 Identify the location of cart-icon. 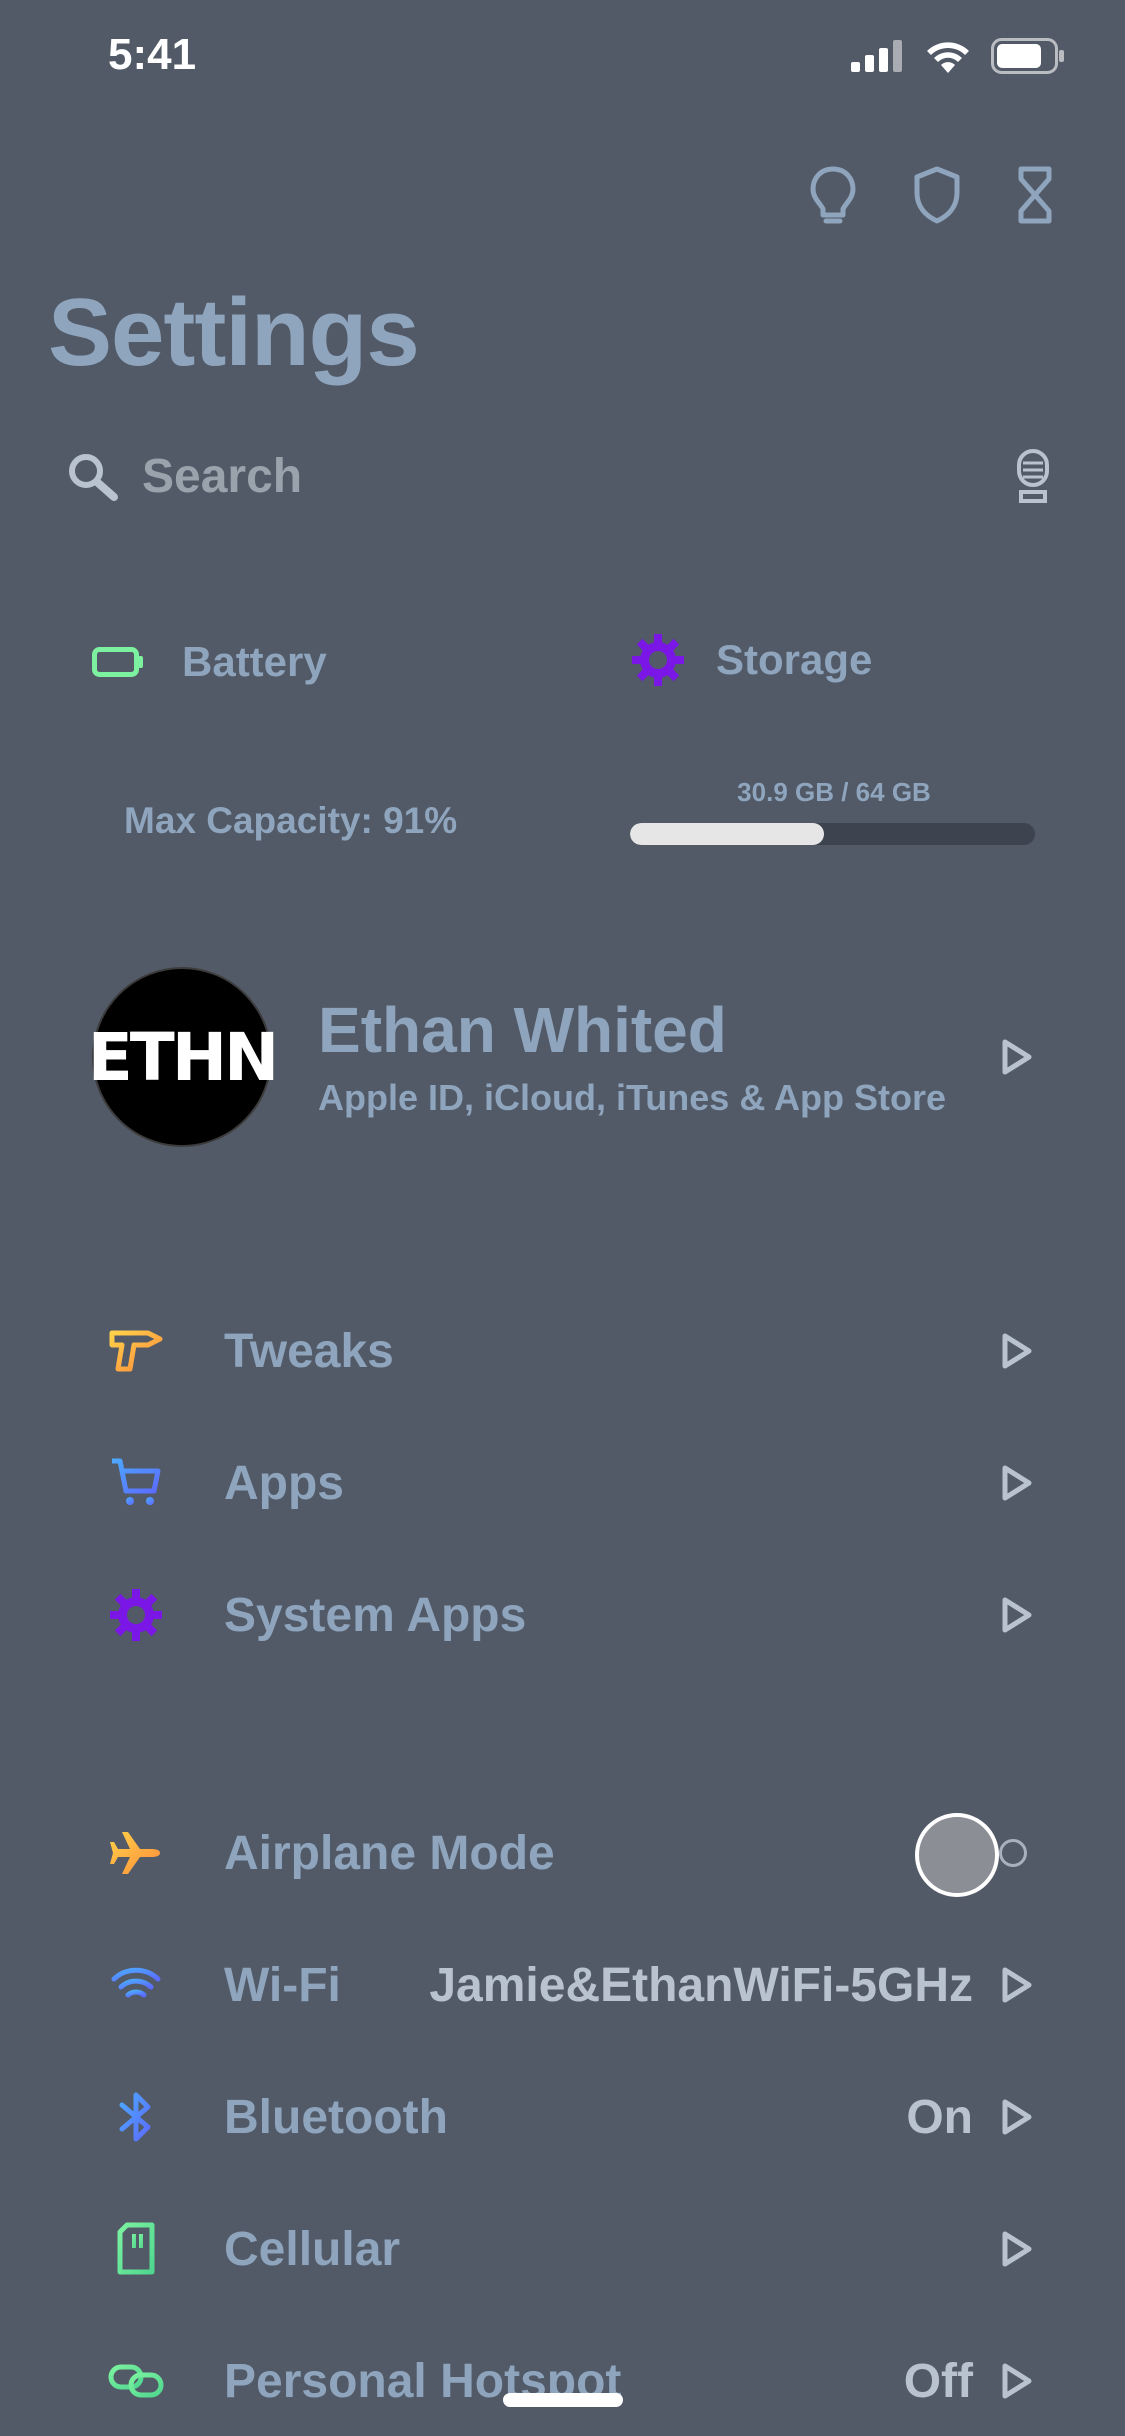
(136, 1481).